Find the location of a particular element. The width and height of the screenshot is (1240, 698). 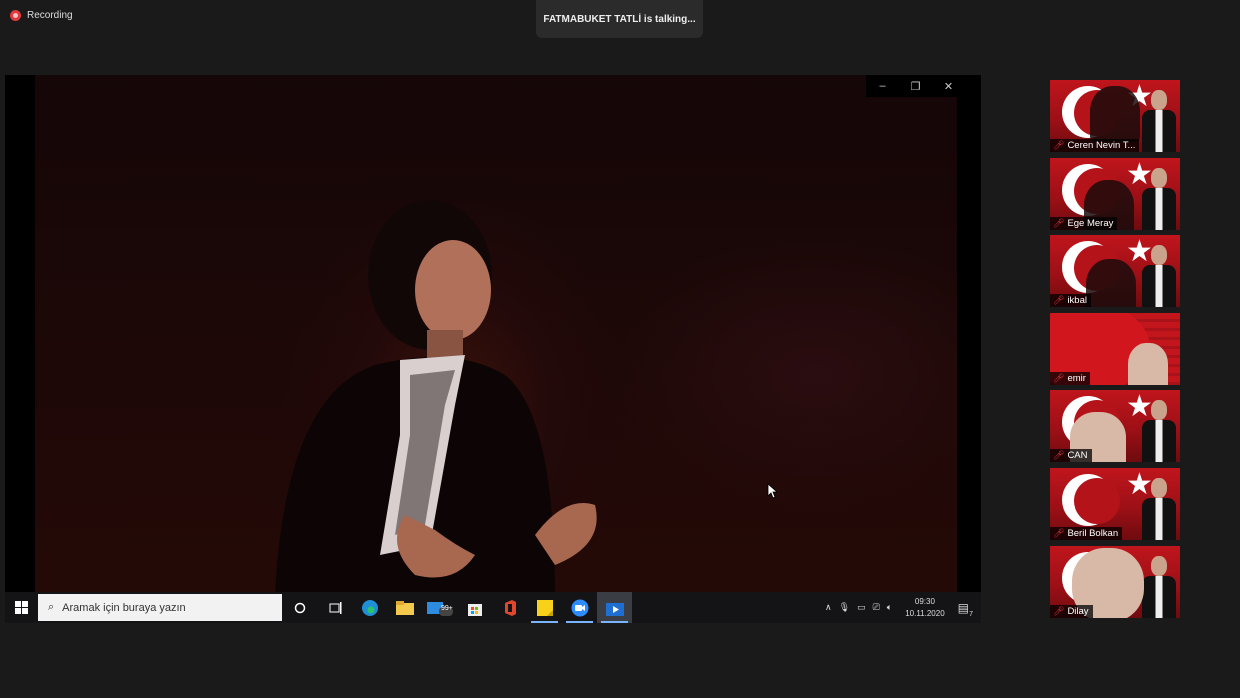

participant-name: Ege Meray is located at coordinates (1090, 223).